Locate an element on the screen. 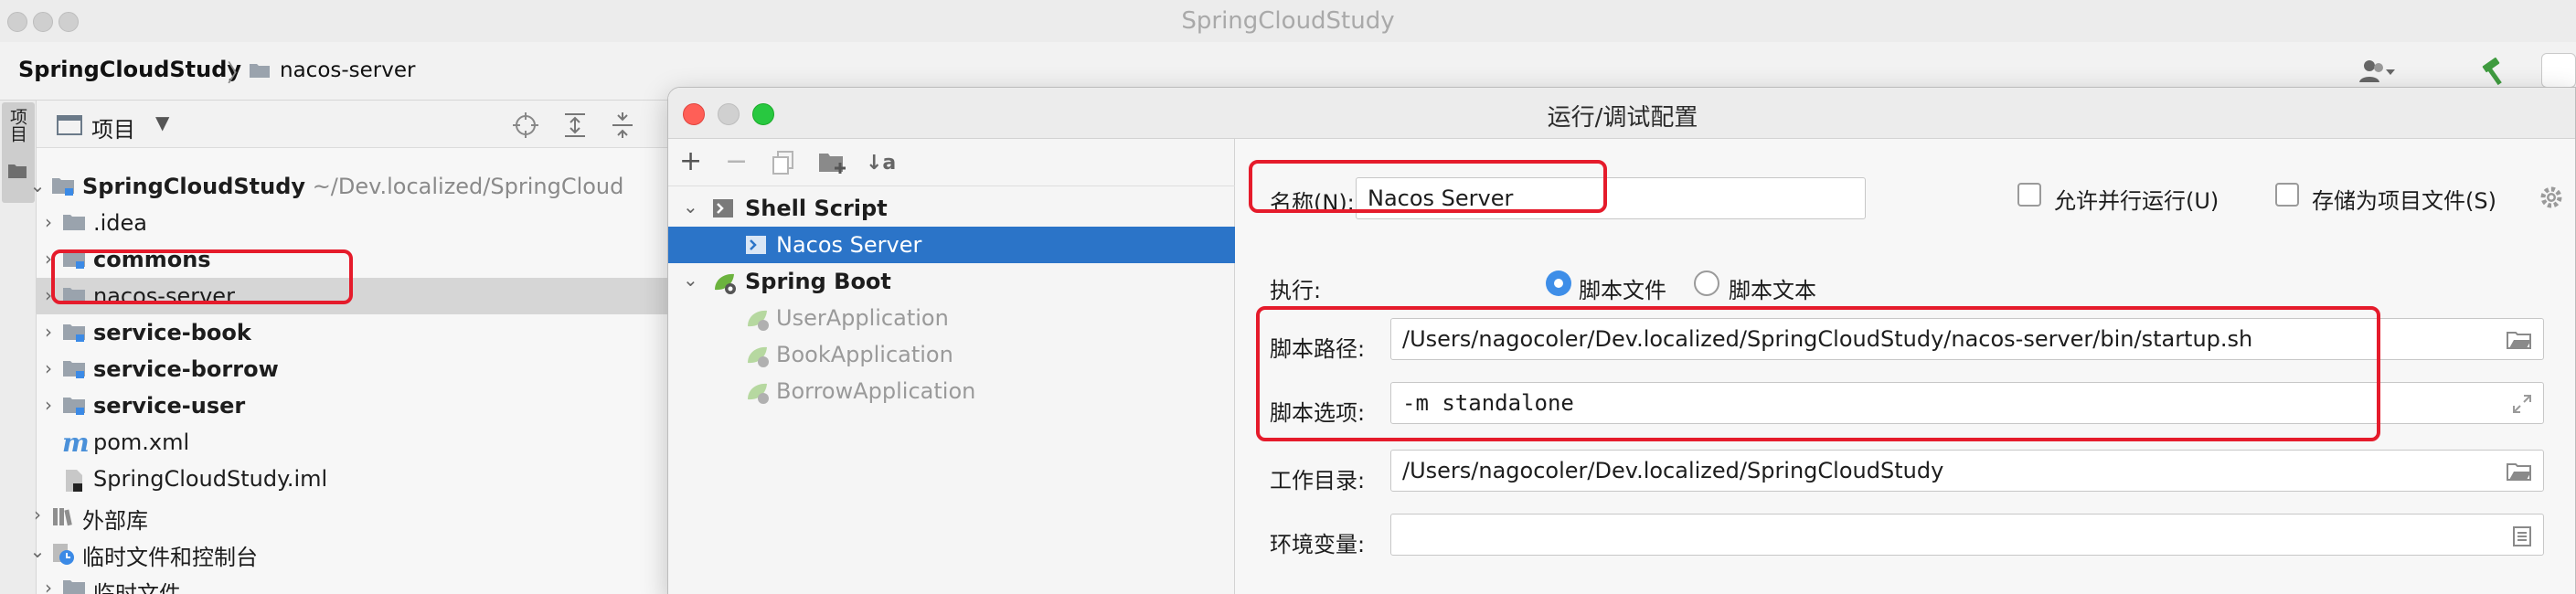  tree-item-label: SpringCloudStudy is located at coordinates (194, 187).